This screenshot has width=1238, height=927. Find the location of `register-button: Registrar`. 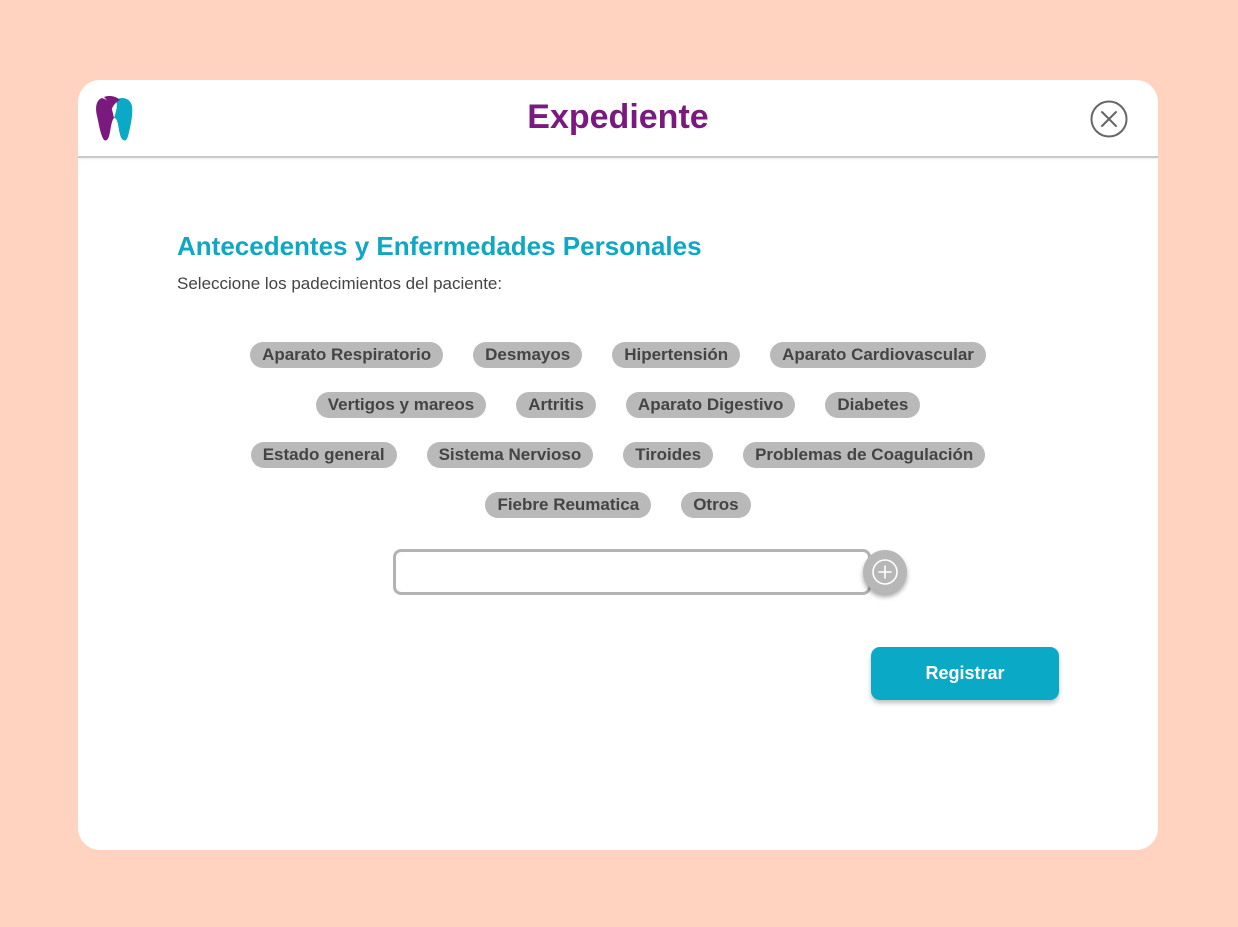

register-button: Registrar is located at coordinates (965, 673).